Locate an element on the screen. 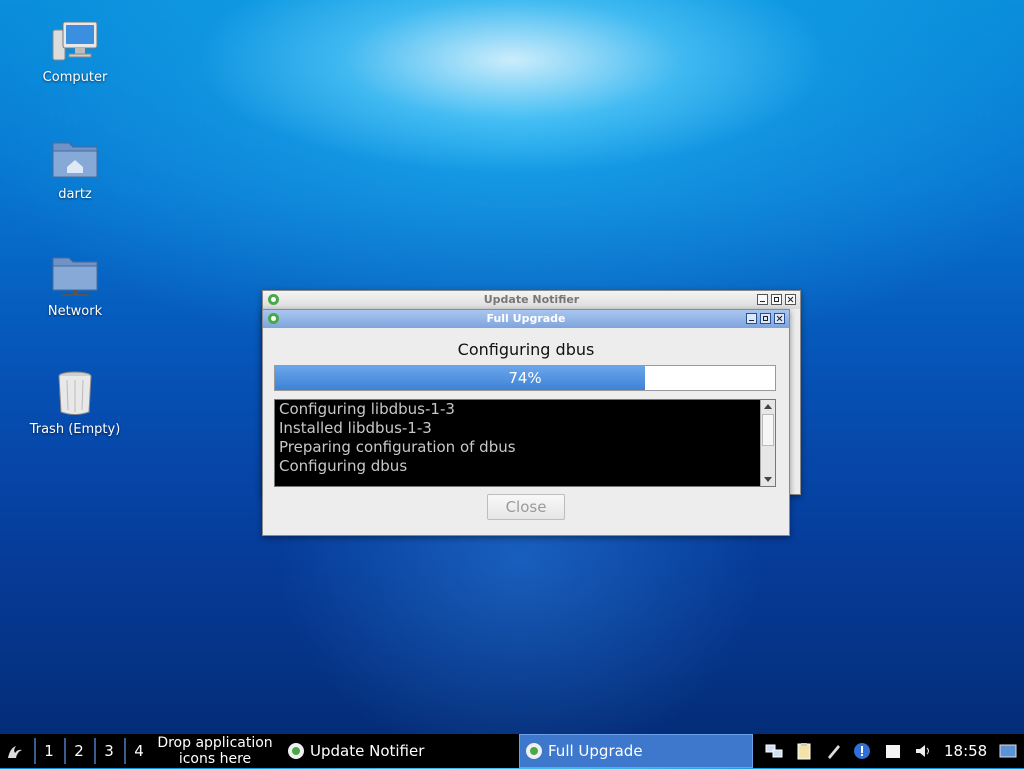 The width and height of the screenshot is (1024, 769). close-button: Close is located at coordinates (526, 507).